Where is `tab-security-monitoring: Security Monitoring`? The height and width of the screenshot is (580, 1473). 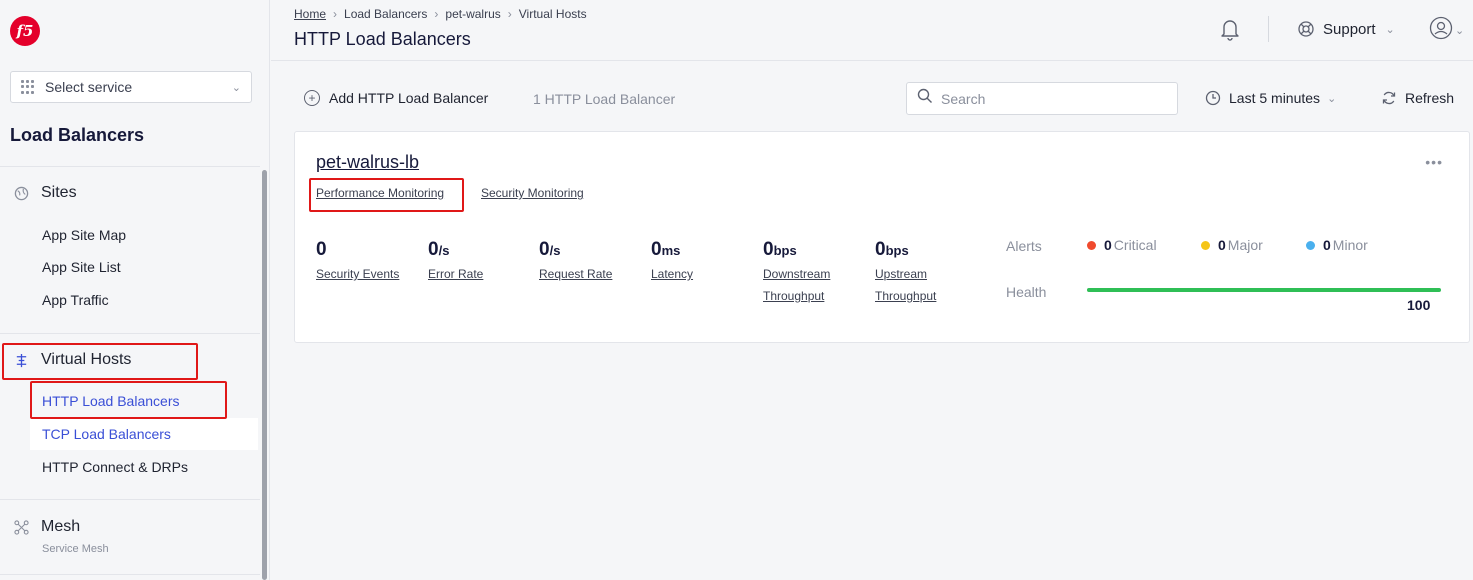
tab-security-monitoring: Security Monitoring is located at coordinates (532, 193).